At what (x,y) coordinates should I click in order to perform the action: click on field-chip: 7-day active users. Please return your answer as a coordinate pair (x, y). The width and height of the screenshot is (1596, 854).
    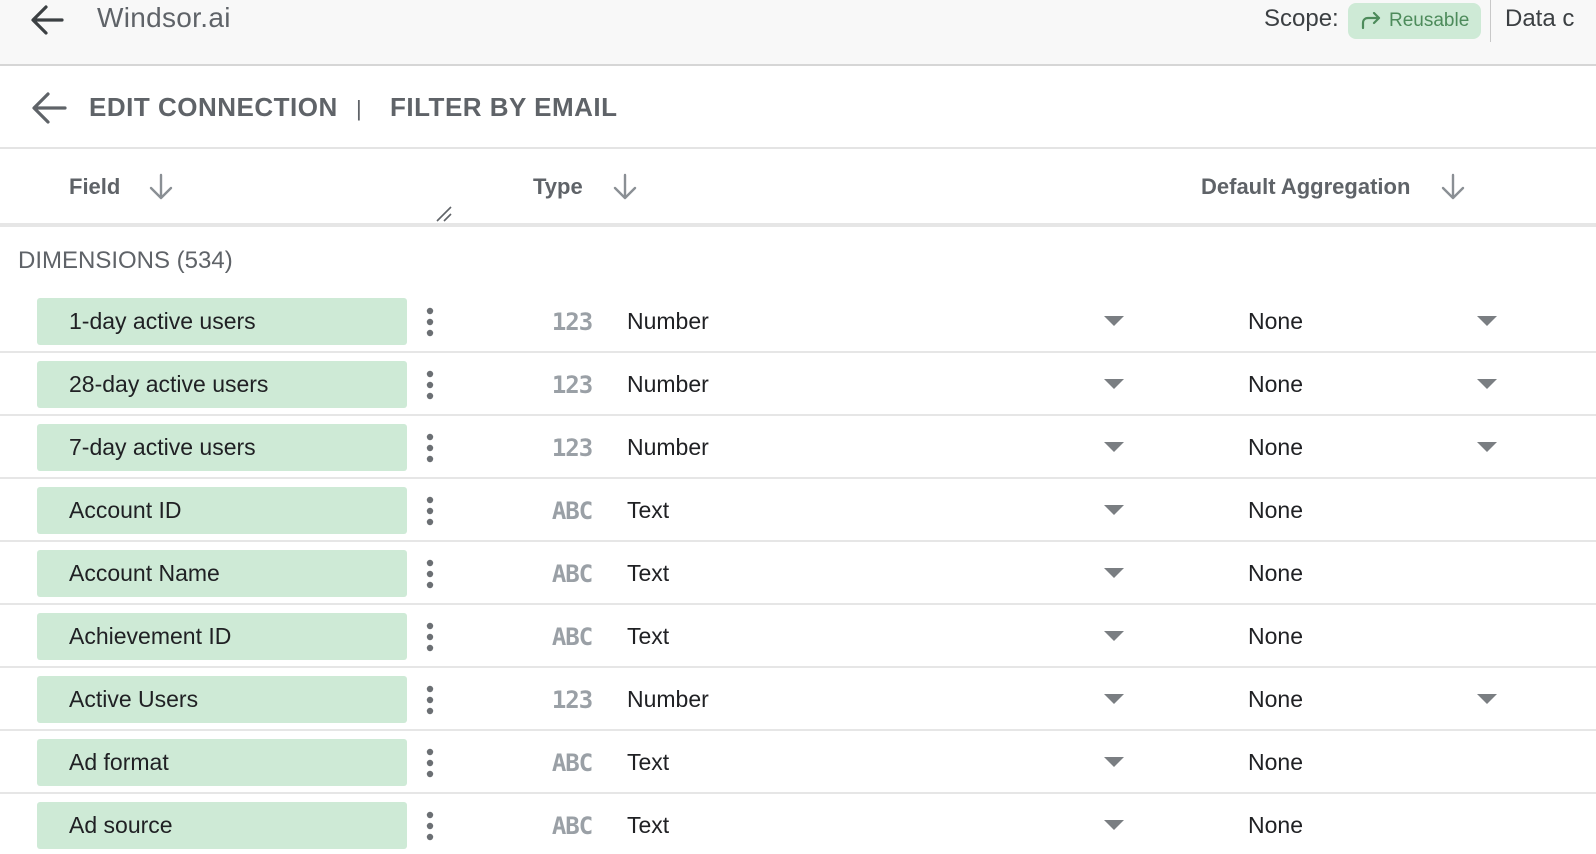
    Looking at the image, I should click on (222, 447).